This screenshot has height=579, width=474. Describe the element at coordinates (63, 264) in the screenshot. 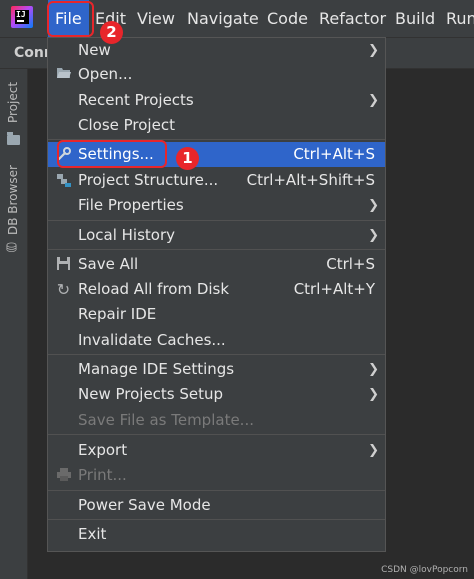

I see `save-icon` at that location.